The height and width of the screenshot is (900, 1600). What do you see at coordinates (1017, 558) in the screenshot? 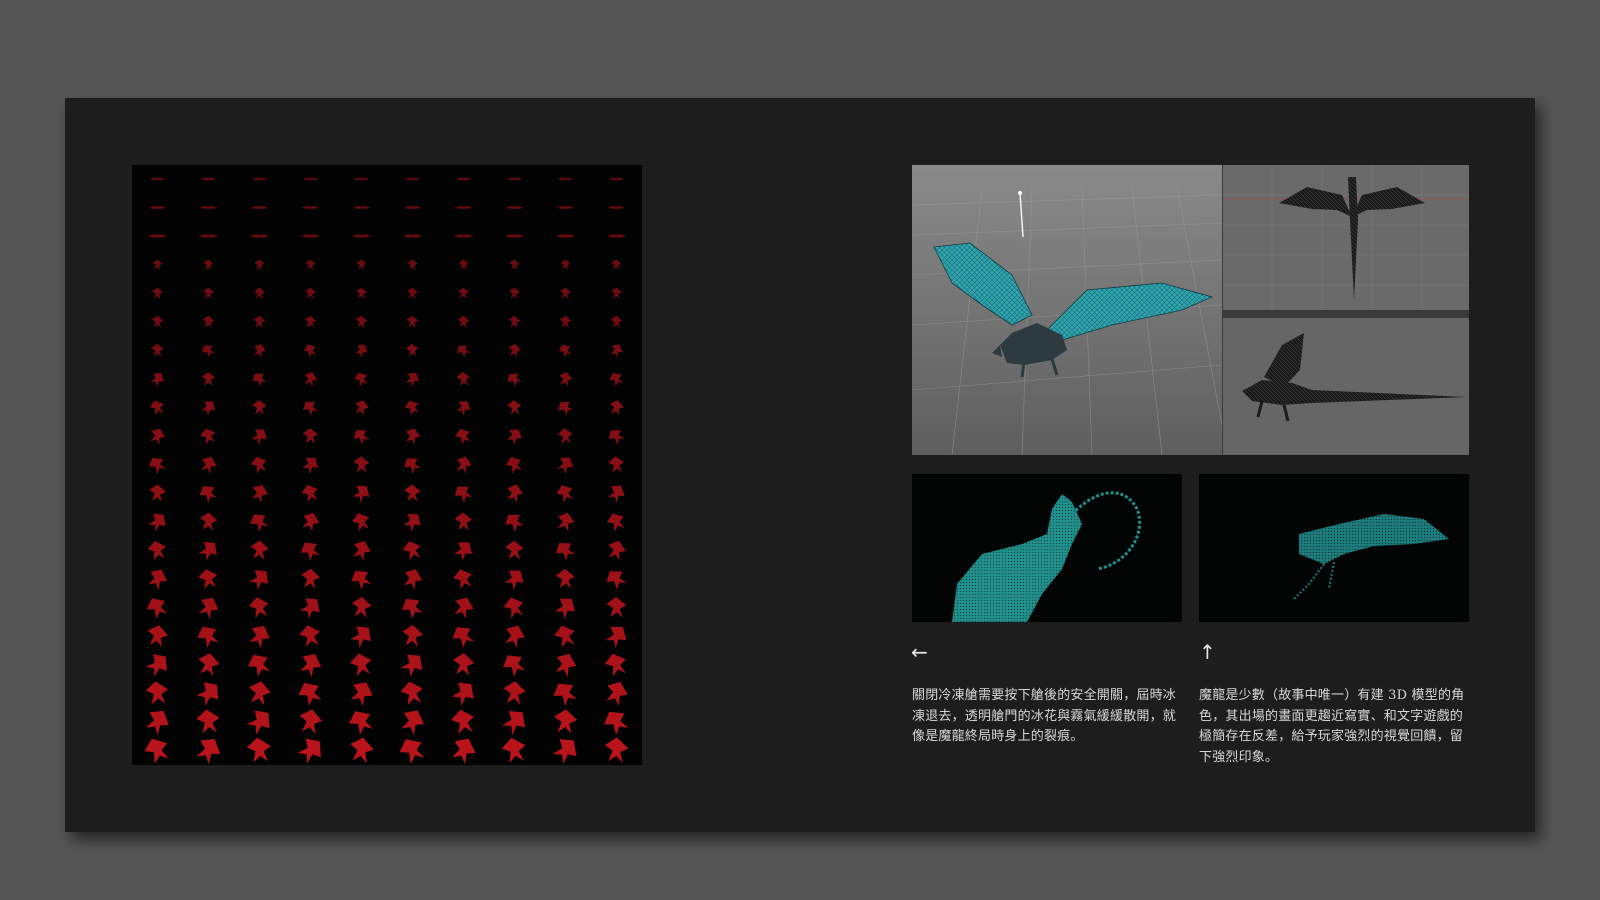
I see `dragon-head-shape` at bounding box center [1017, 558].